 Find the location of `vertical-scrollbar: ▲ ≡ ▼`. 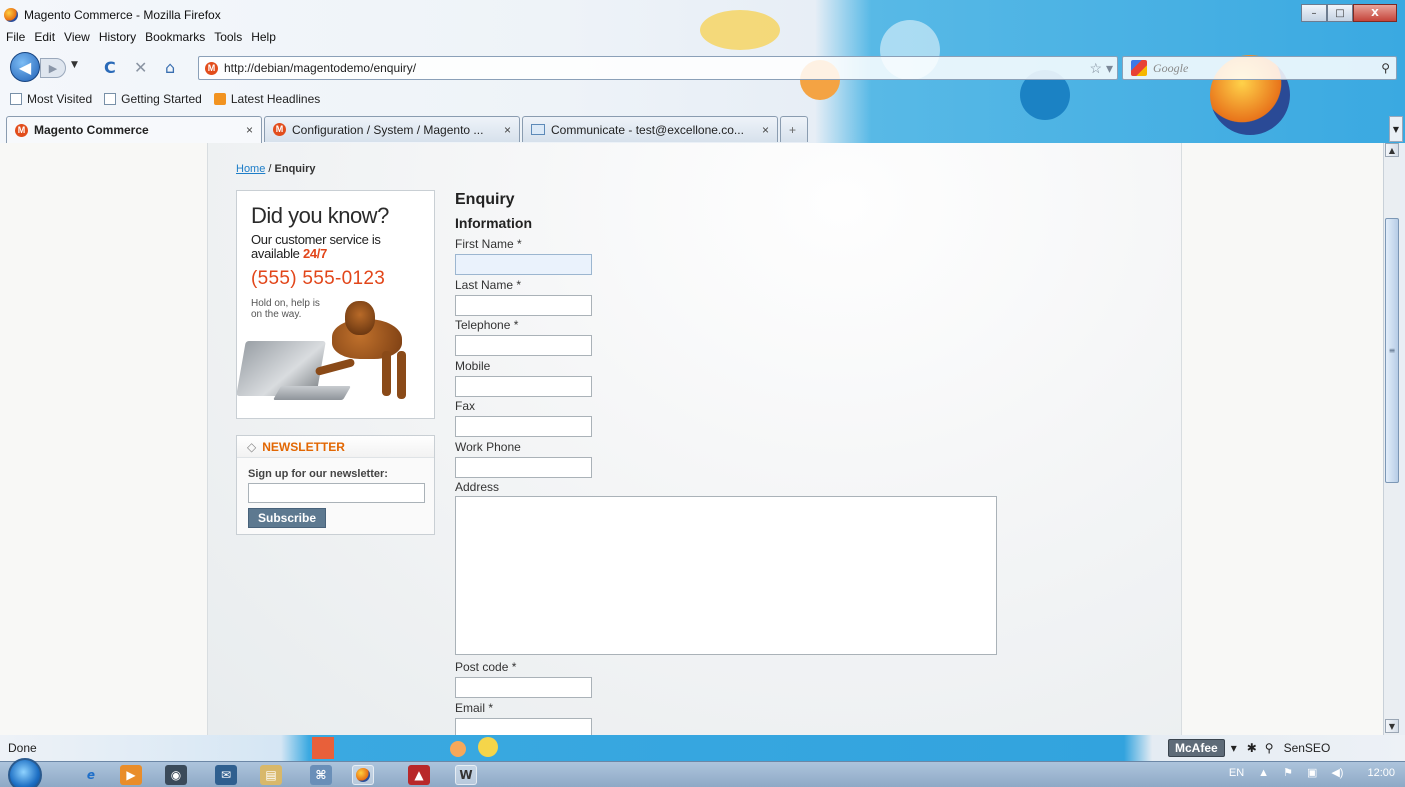

vertical-scrollbar: ▲ ≡ ▼ is located at coordinates (1391, 439).